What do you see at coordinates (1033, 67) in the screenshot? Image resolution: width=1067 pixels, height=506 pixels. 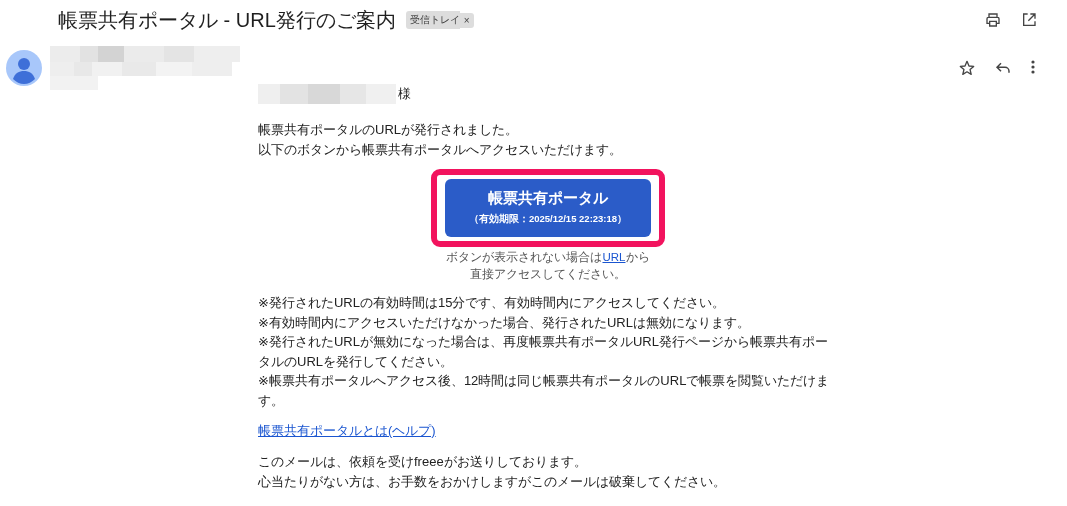 I see `more-options-icon` at bounding box center [1033, 67].